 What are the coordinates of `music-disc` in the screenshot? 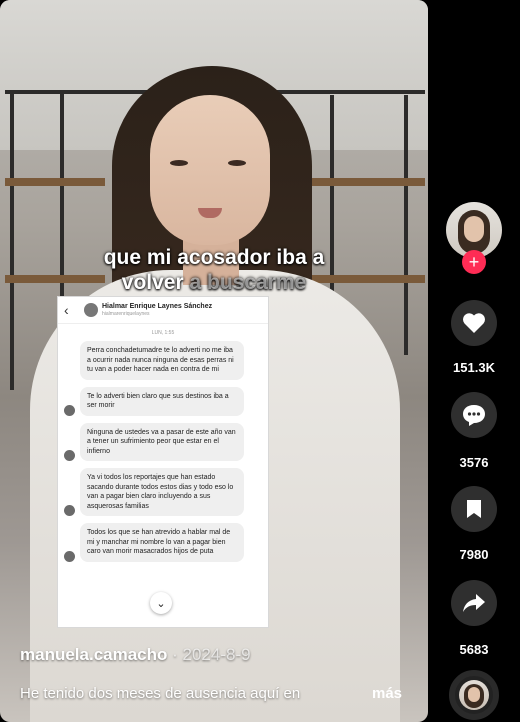 It's located at (474, 695).